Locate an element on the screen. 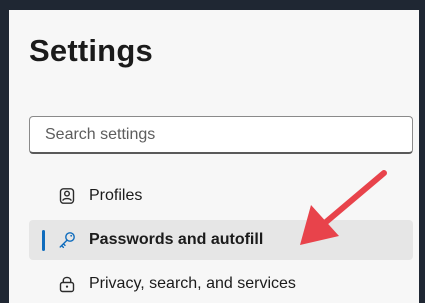  sidebar-item-passwords-and-autofill: Passwords and autofill is located at coordinates (221, 240).